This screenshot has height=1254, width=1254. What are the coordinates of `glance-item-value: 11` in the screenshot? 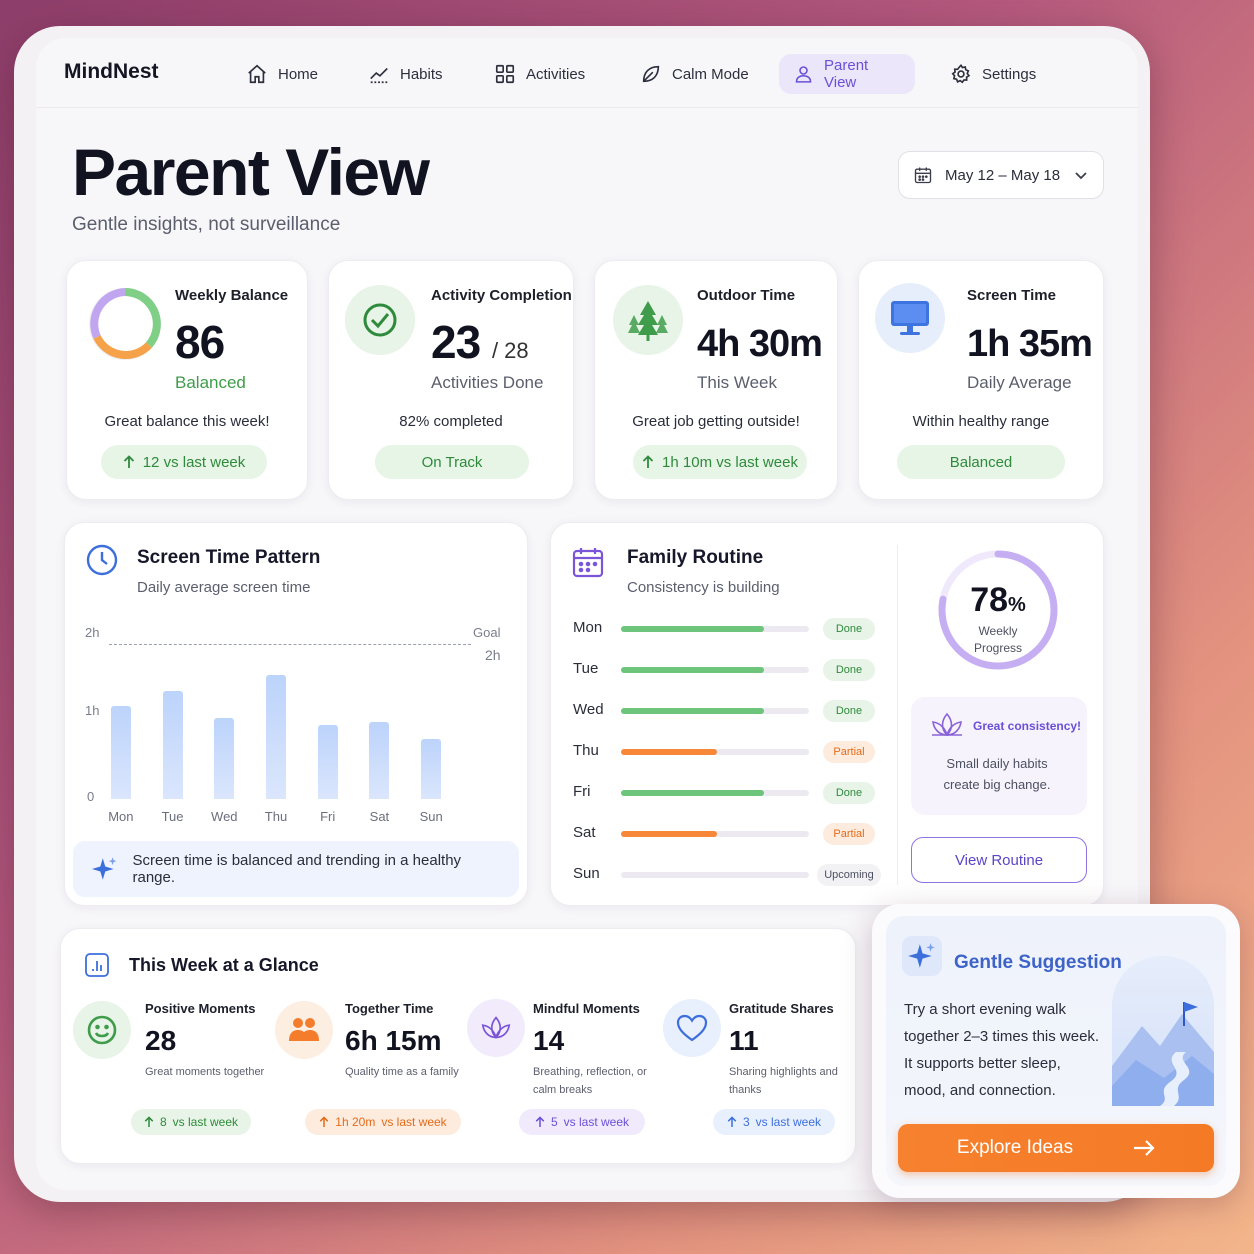 It's located at (744, 1040).